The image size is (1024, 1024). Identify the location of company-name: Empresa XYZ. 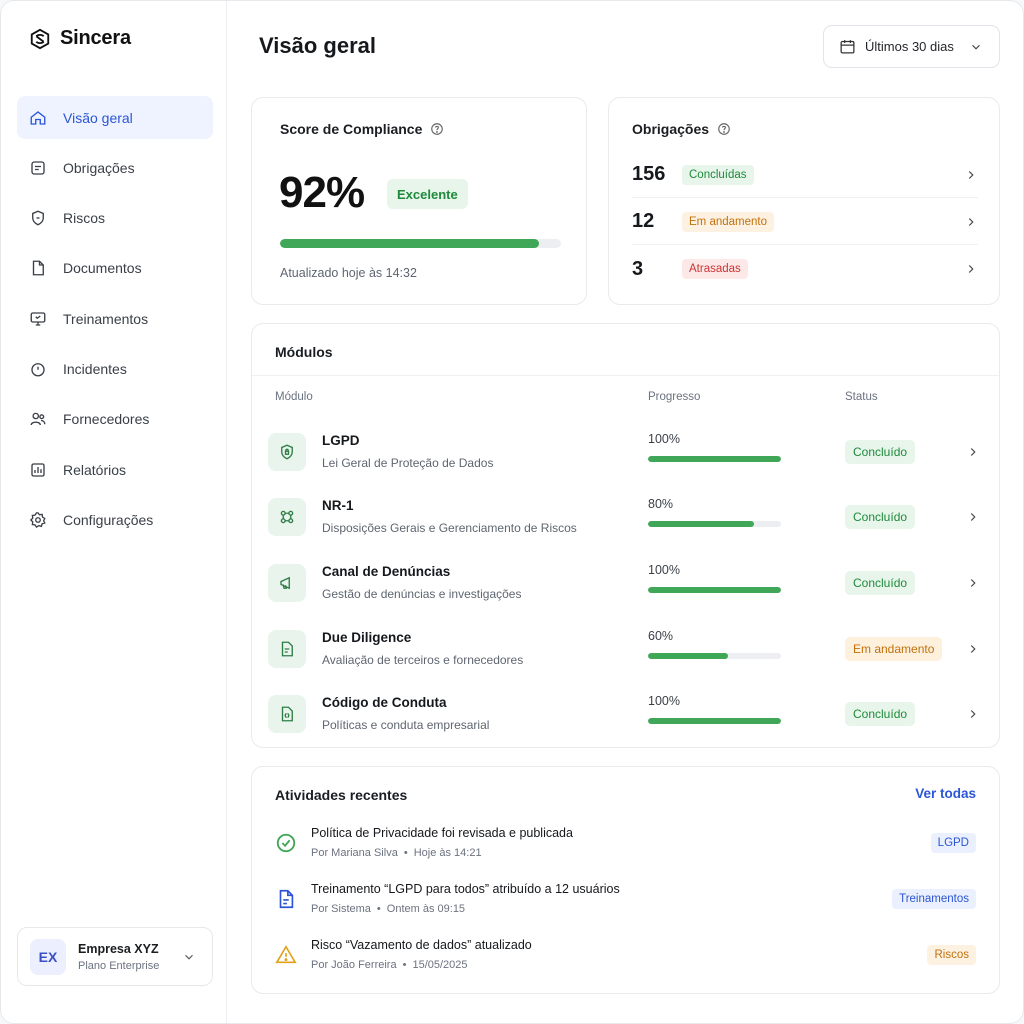
(118, 948).